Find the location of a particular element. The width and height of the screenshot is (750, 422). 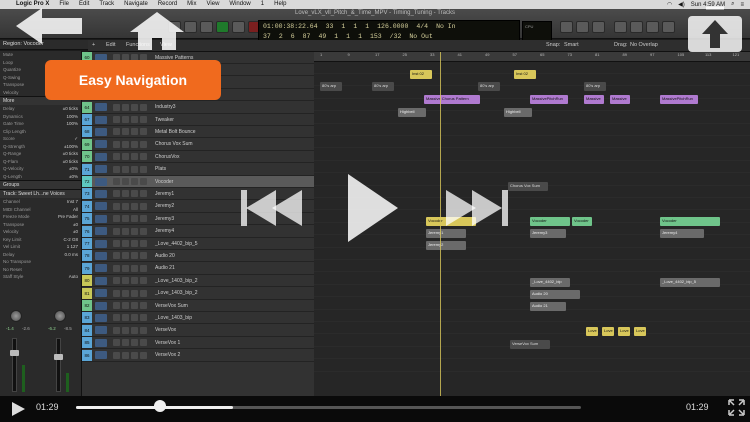

cpu-meter: CPU is located at coordinates (537, 31).